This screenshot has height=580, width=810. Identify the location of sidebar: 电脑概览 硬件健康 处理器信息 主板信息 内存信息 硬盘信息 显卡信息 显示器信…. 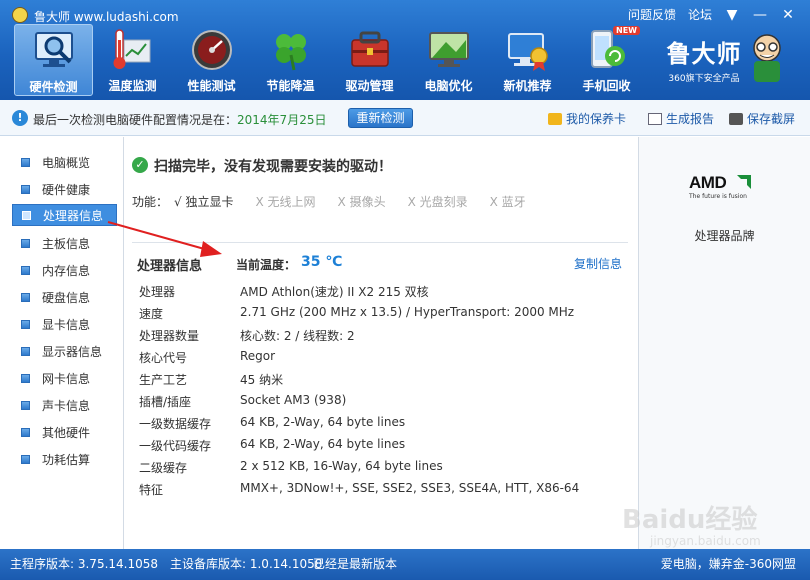
(62, 343).